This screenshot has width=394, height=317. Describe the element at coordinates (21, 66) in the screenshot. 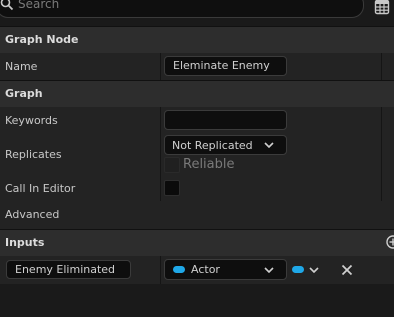

I see `name-label: Name` at that location.